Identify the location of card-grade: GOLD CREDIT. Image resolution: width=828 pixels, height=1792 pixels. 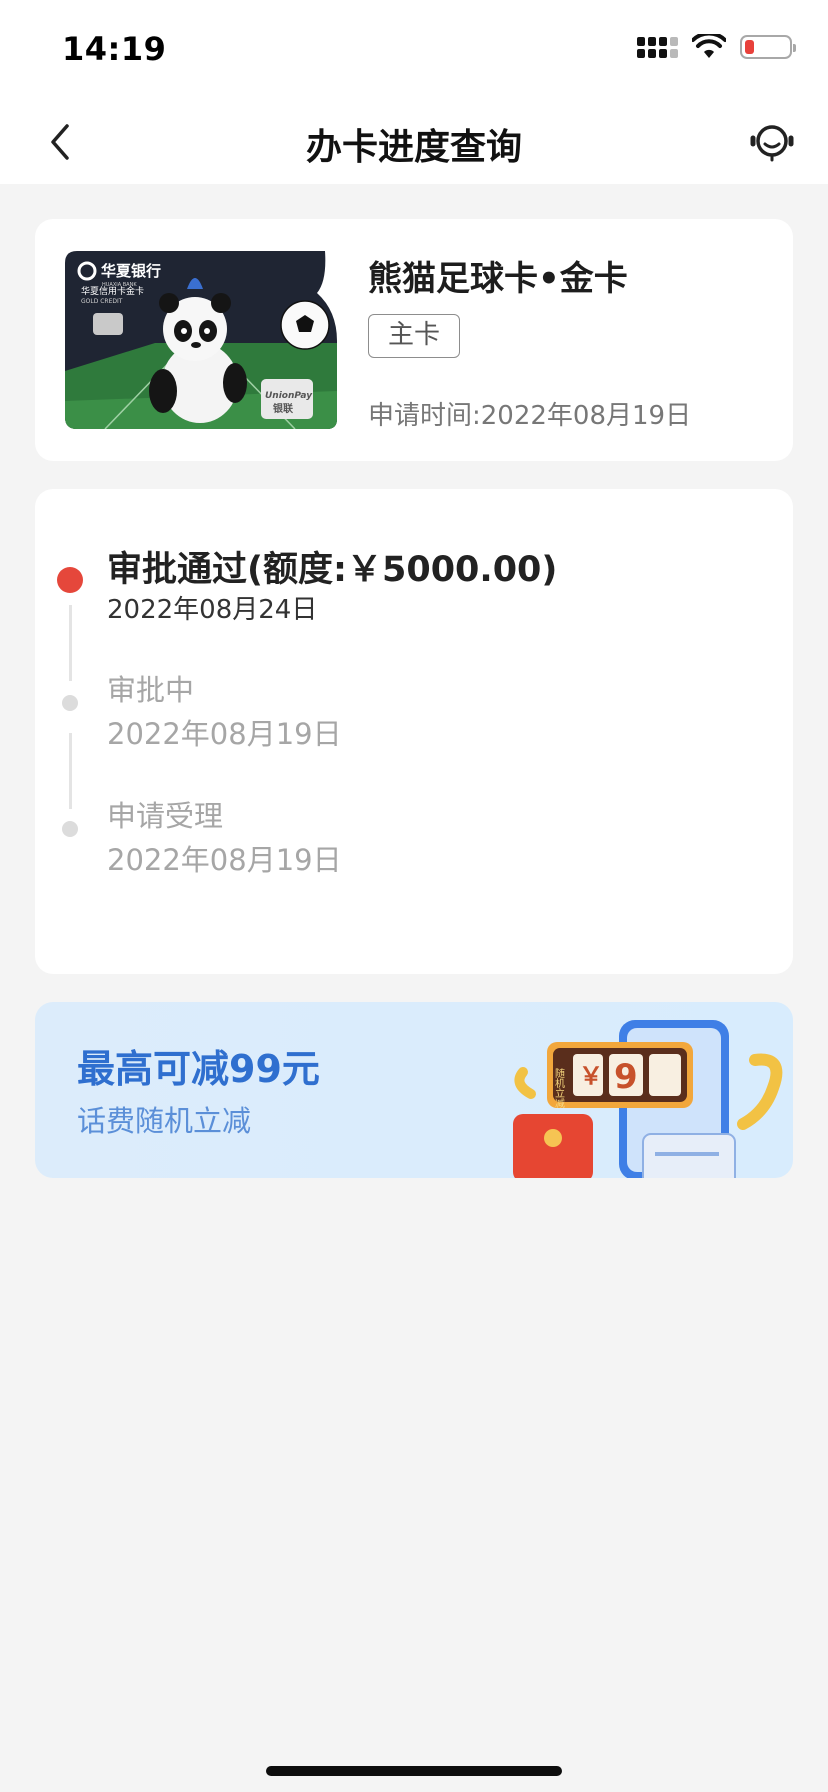
(102, 301).